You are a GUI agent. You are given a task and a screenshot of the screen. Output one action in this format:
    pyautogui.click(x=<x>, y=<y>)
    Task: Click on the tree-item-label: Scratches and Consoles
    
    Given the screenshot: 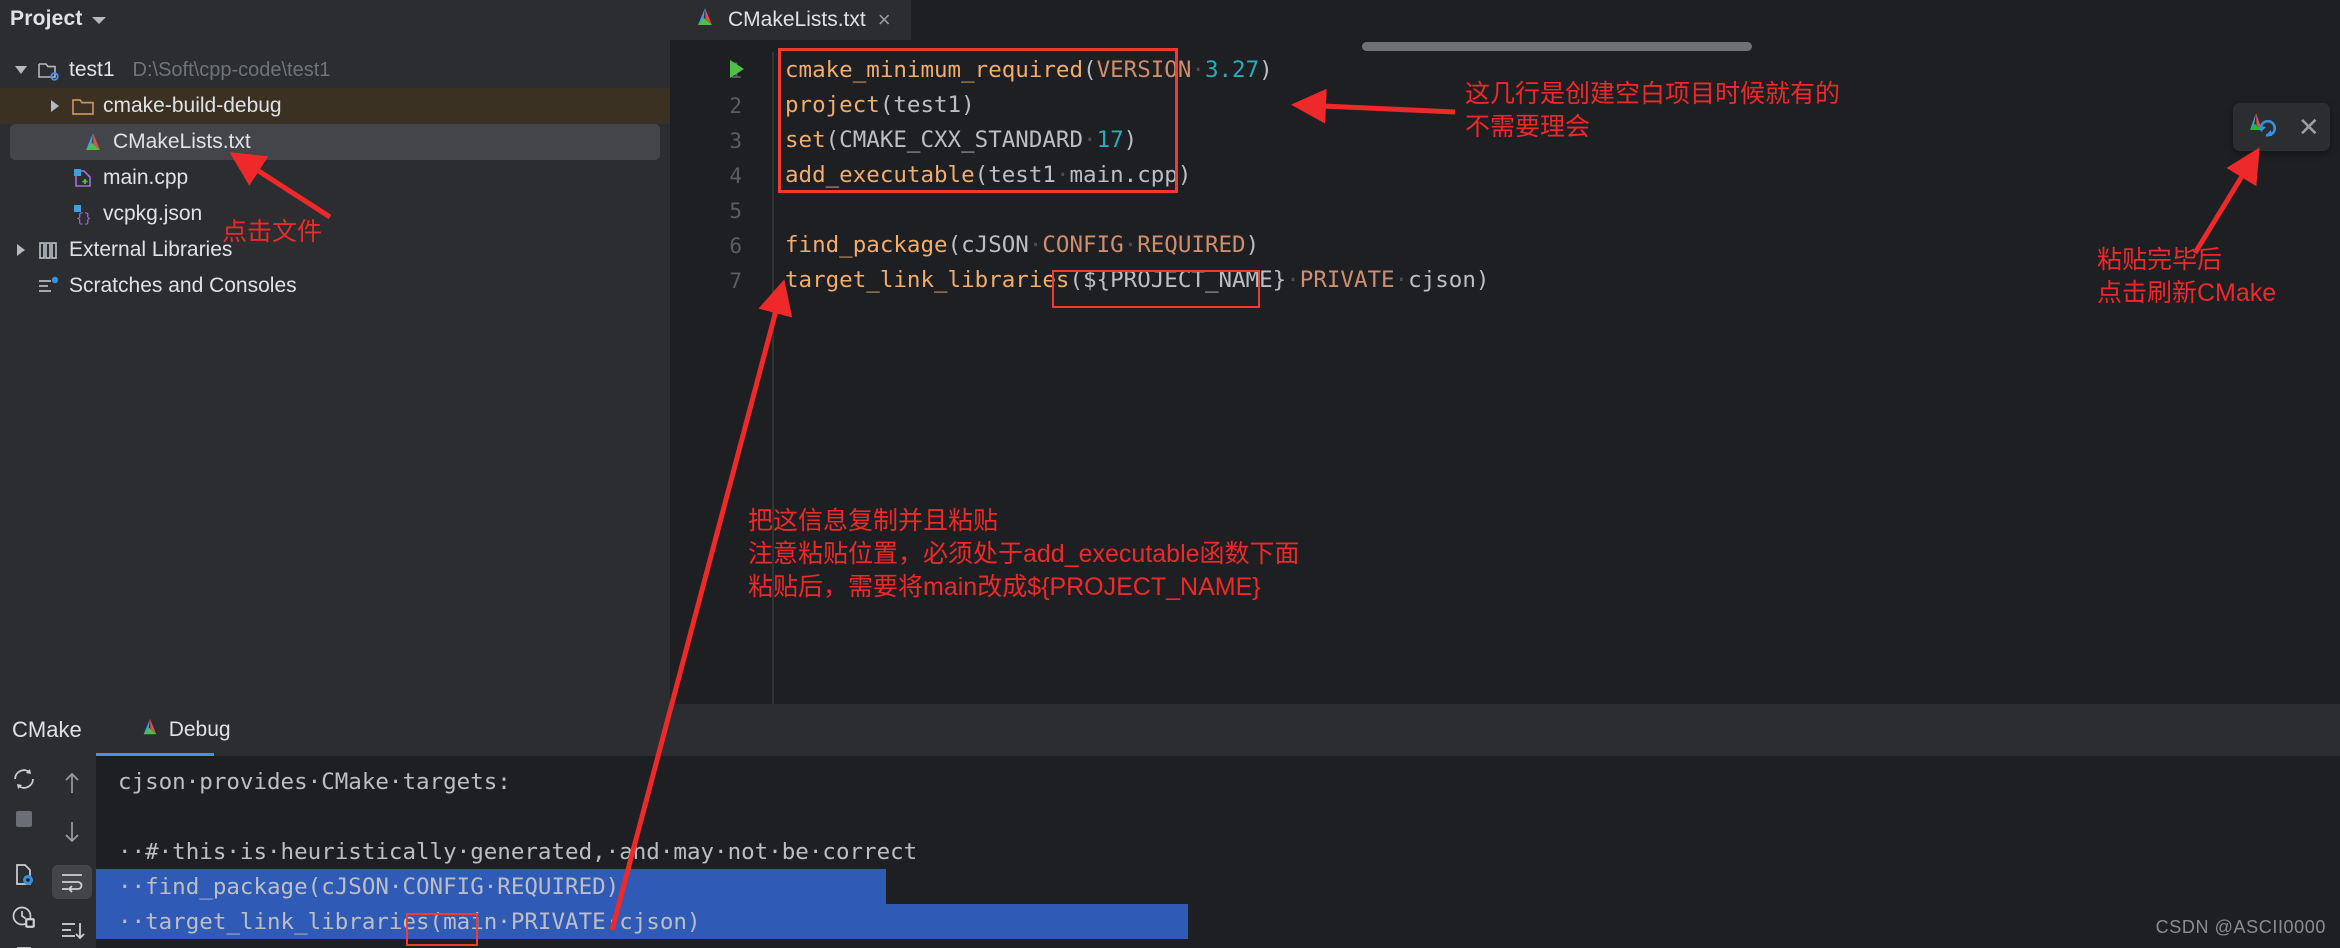 What is the action you would take?
    pyautogui.click(x=183, y=285)
    